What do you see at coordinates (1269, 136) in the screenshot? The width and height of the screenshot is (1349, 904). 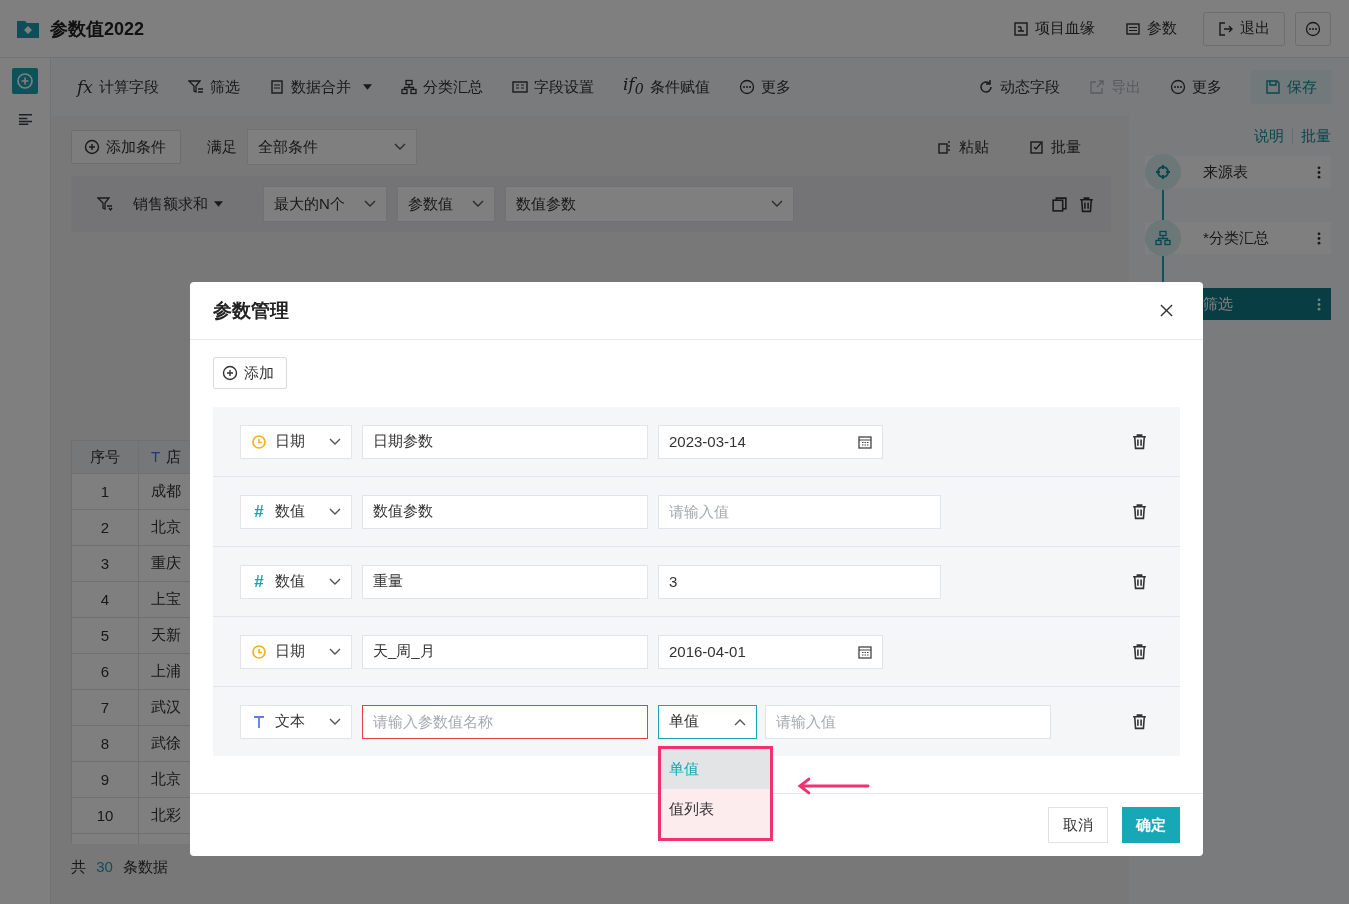 I see `panel-link: 说明` at bounding box center [1269, 136].